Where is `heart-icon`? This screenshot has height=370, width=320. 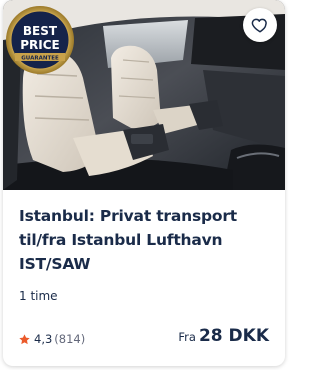
heart-icon is located at coordinates (259, 25).